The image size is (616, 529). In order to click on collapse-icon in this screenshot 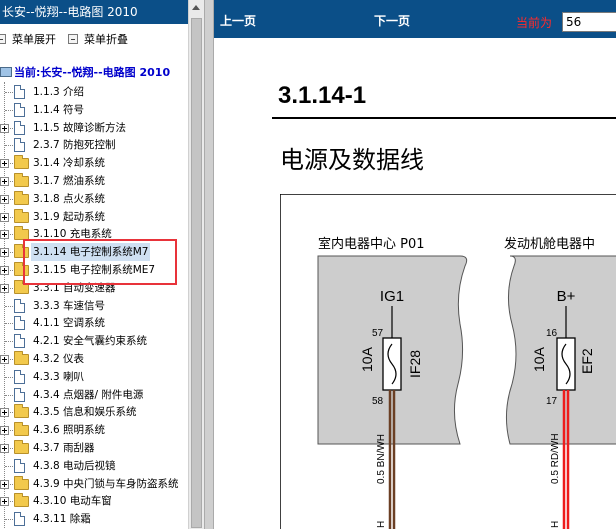, I will do `click(73, 39)`.